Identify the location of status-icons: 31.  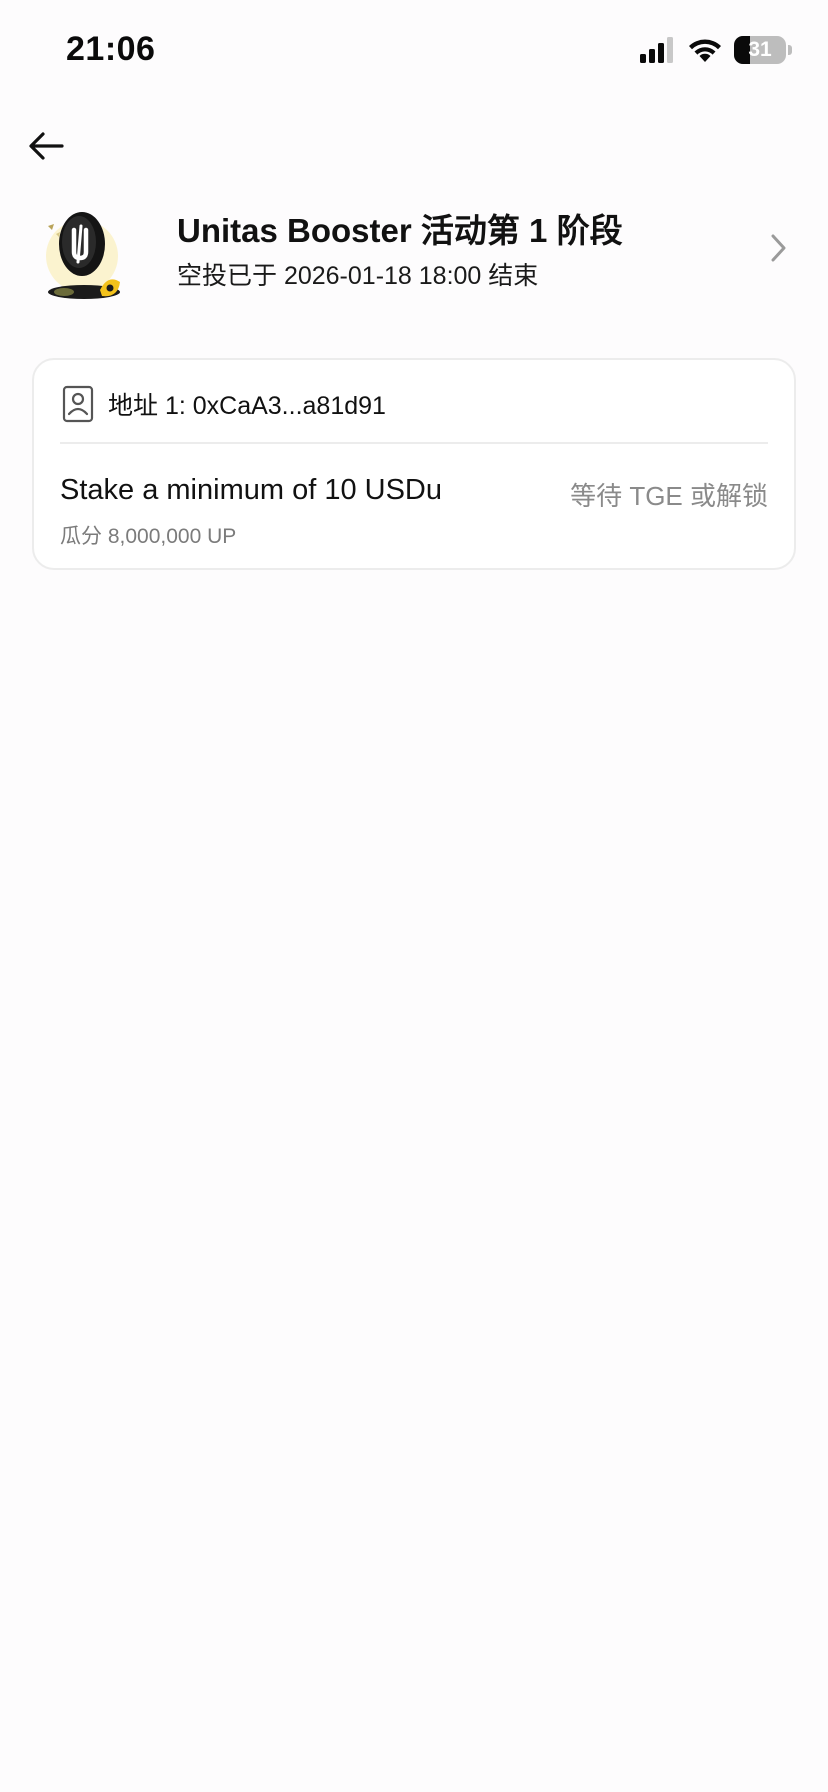
(716, 50).